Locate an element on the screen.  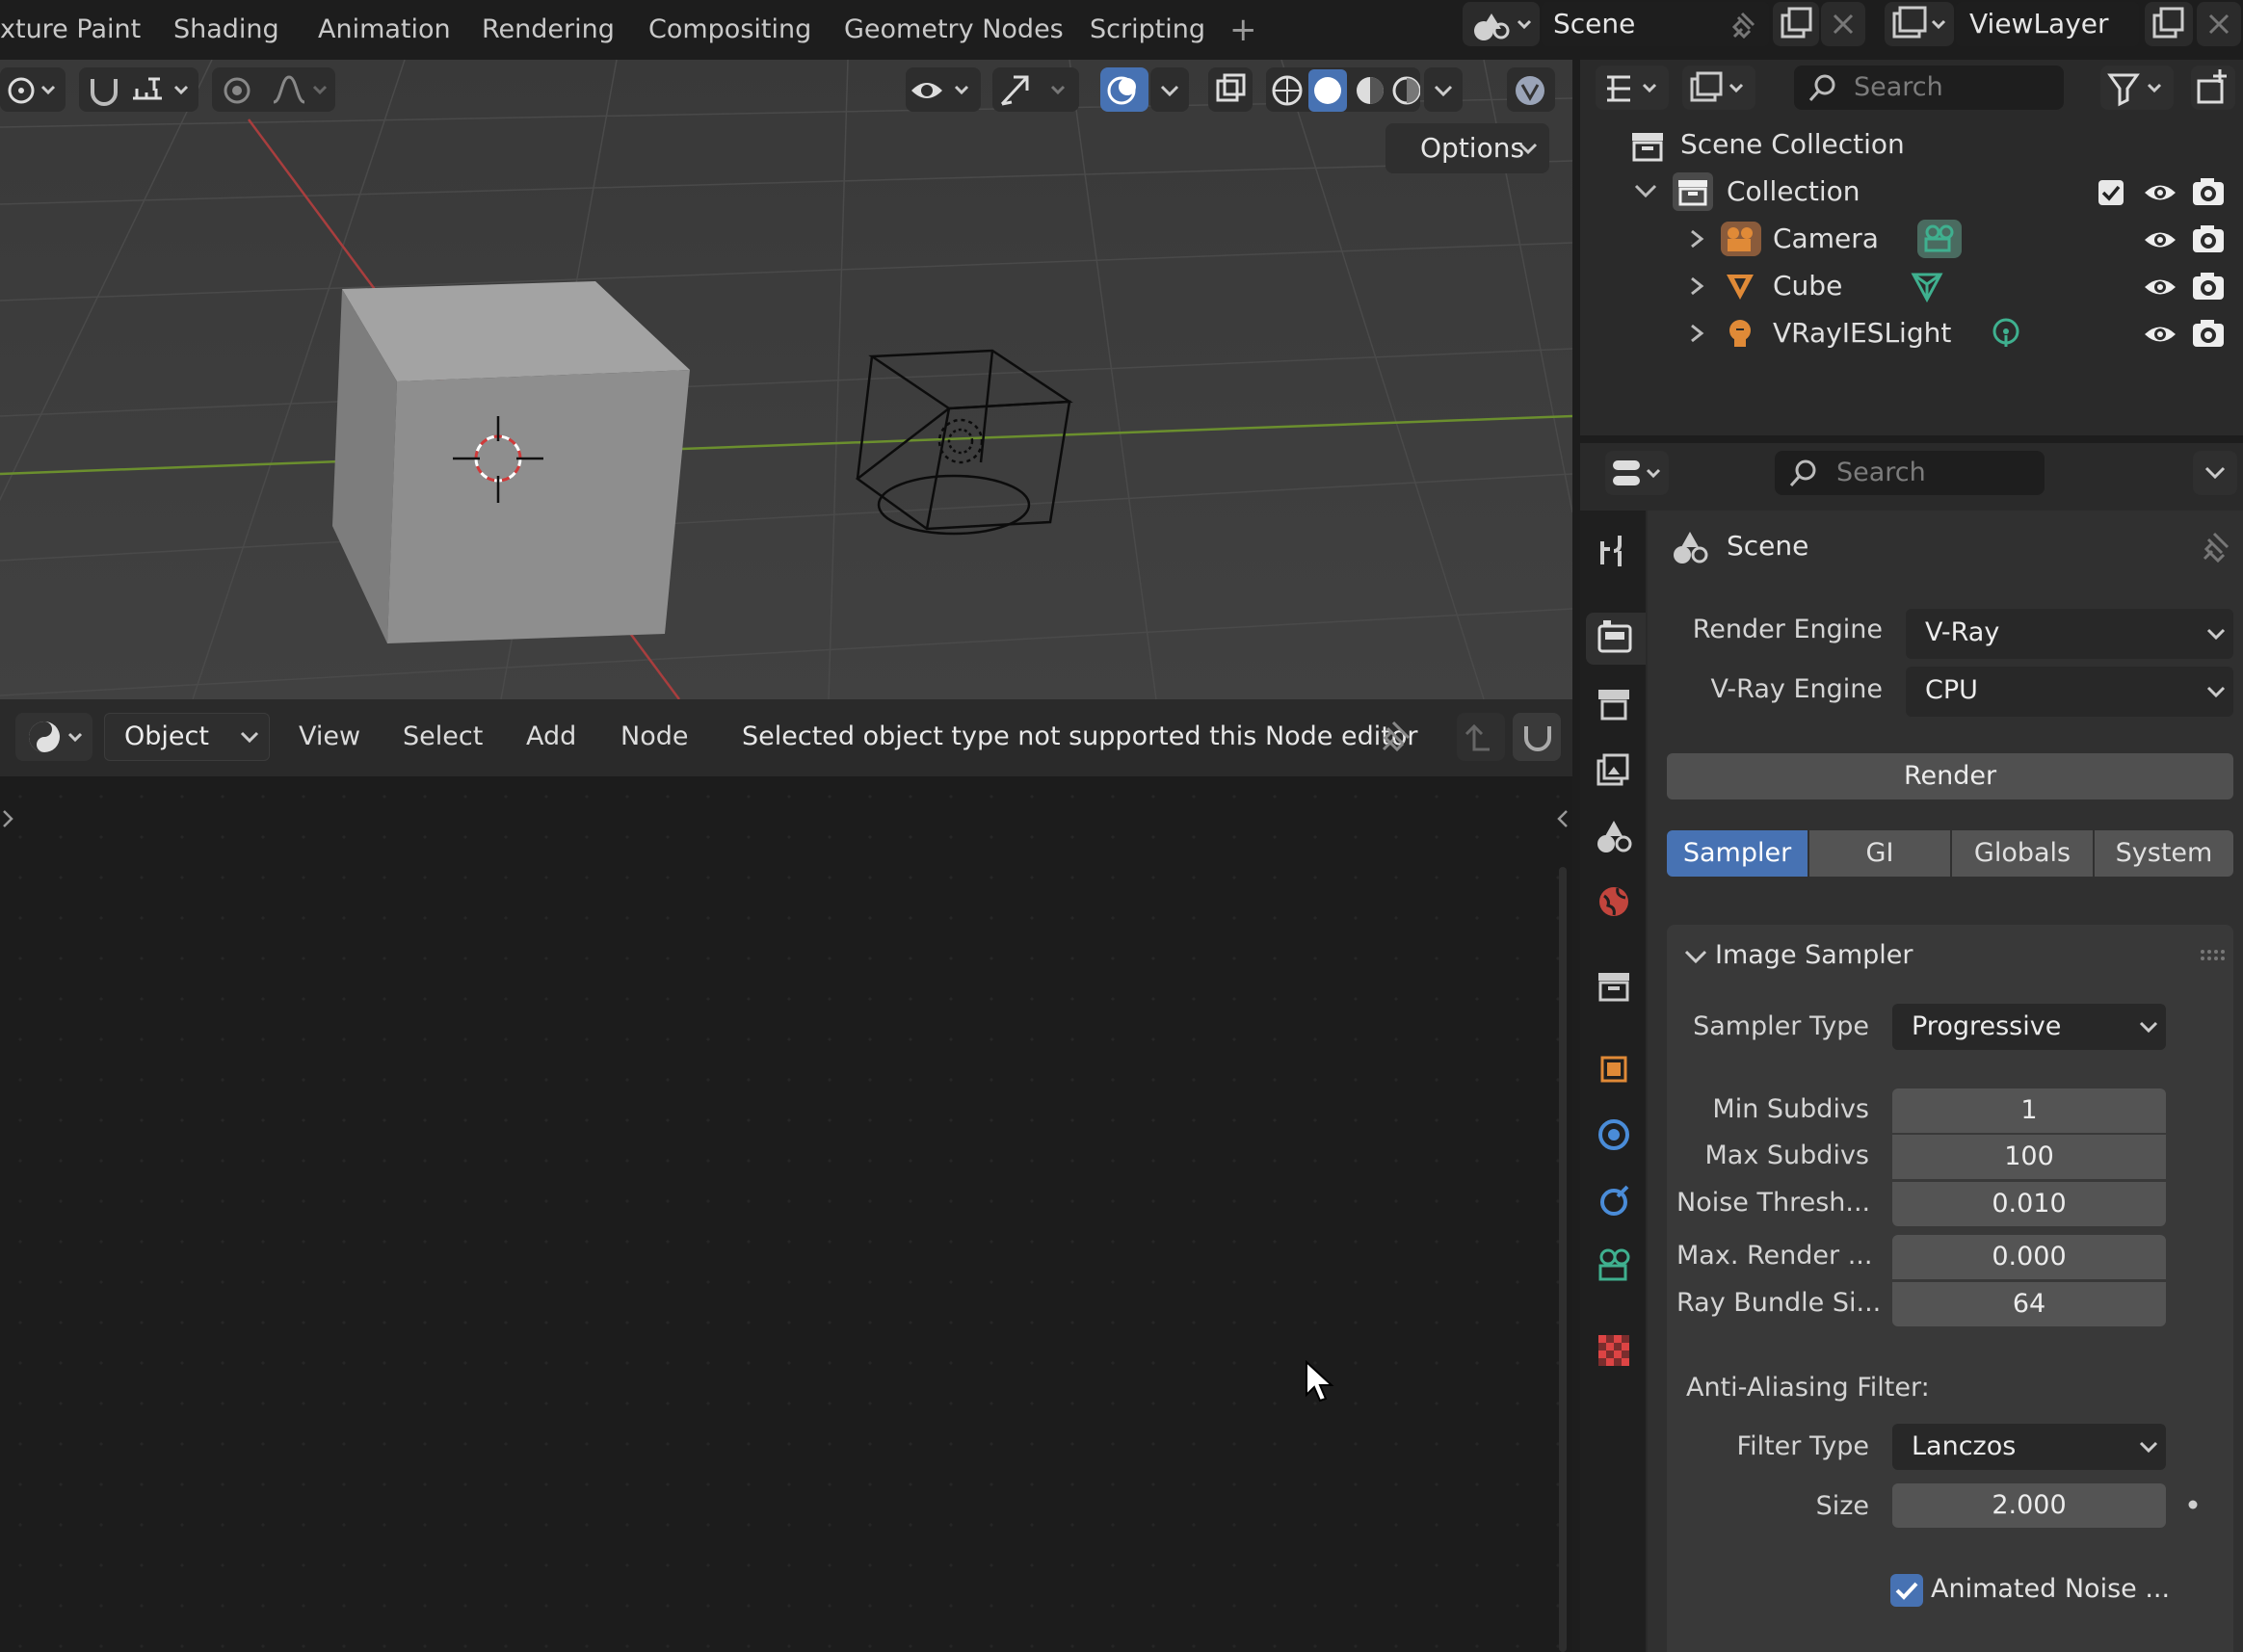
filter-button is located at coordinates (2137, 88).